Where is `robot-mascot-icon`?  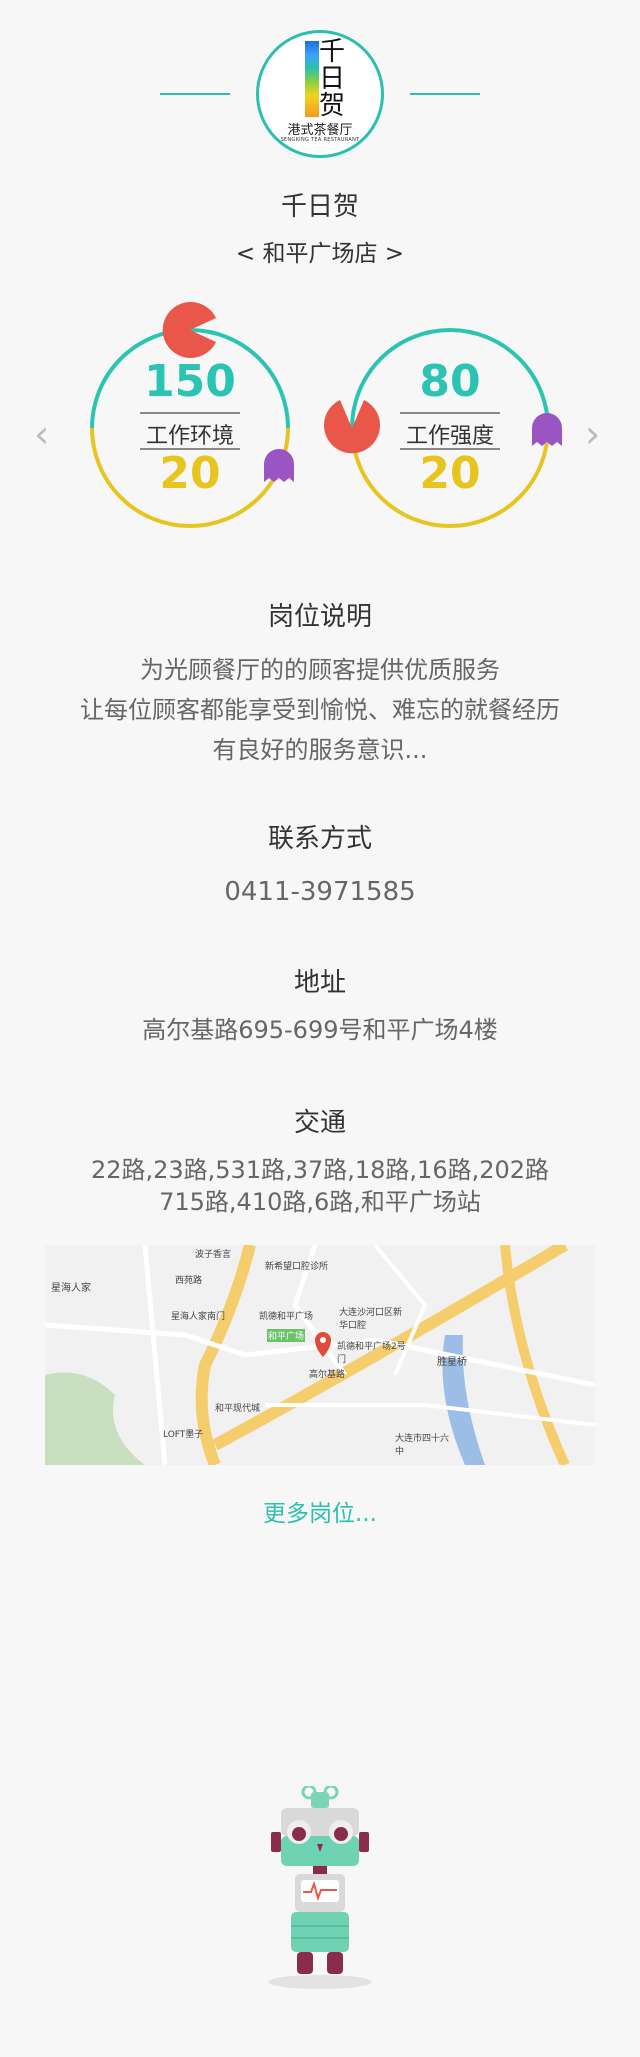 robot-mascot-icon is located at coordinates (320, 1887).